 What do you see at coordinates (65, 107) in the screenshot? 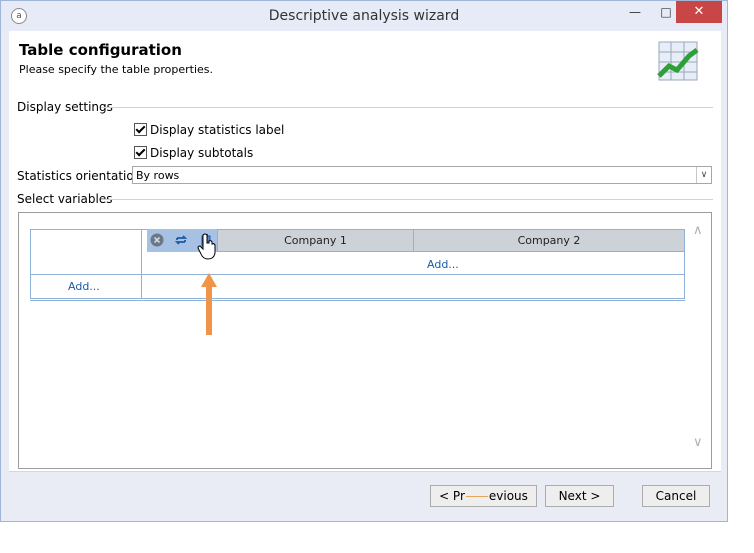
I see `display-settings-label: Display settings` at bounding box center [65, 107].